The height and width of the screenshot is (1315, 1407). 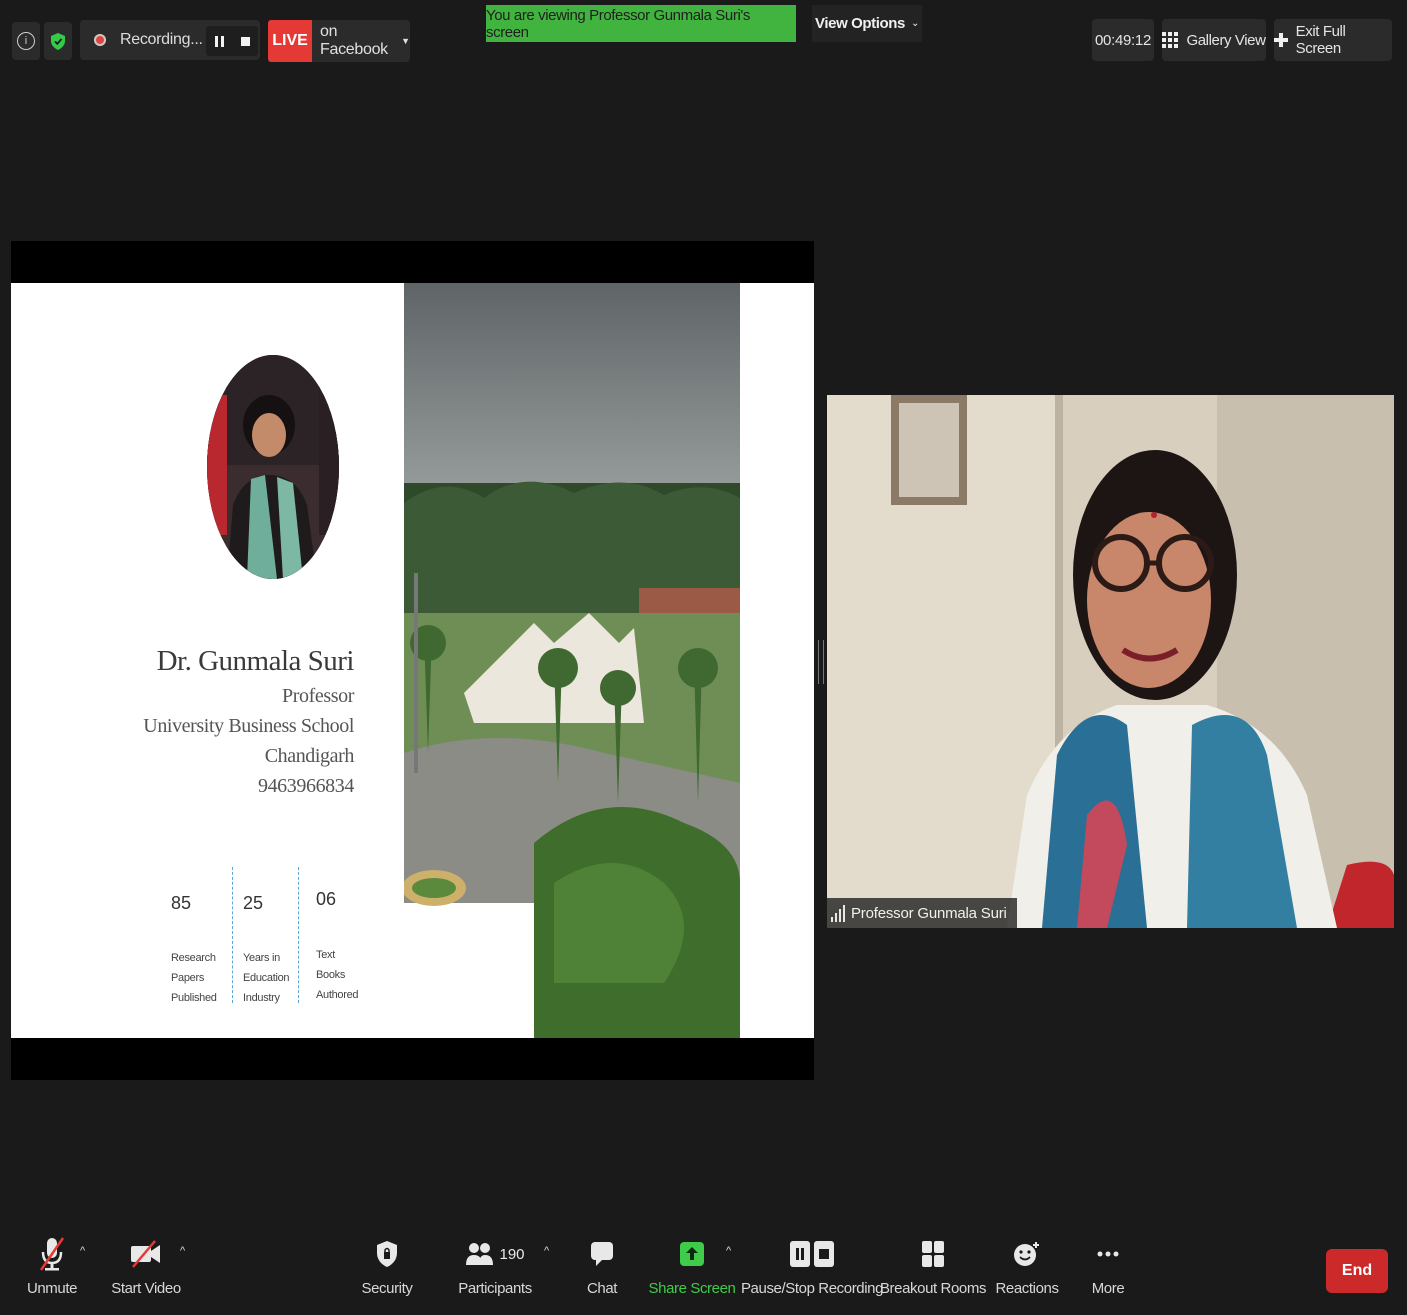 I want to click on stat-caption-line: Papers, so click(x=188, y=978).